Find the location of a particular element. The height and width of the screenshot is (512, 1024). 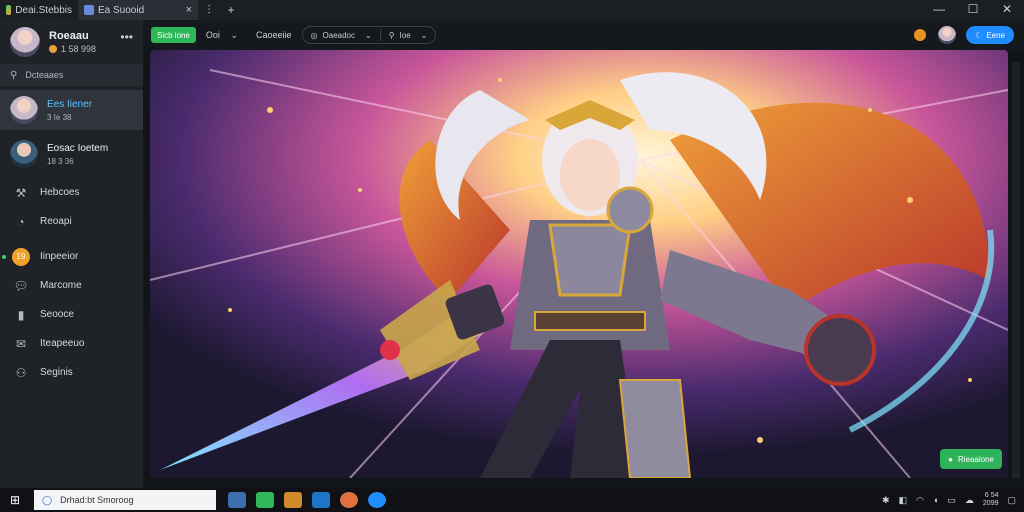

sidebar-item-label: Hebcoes is located at coordinates (60, 192).